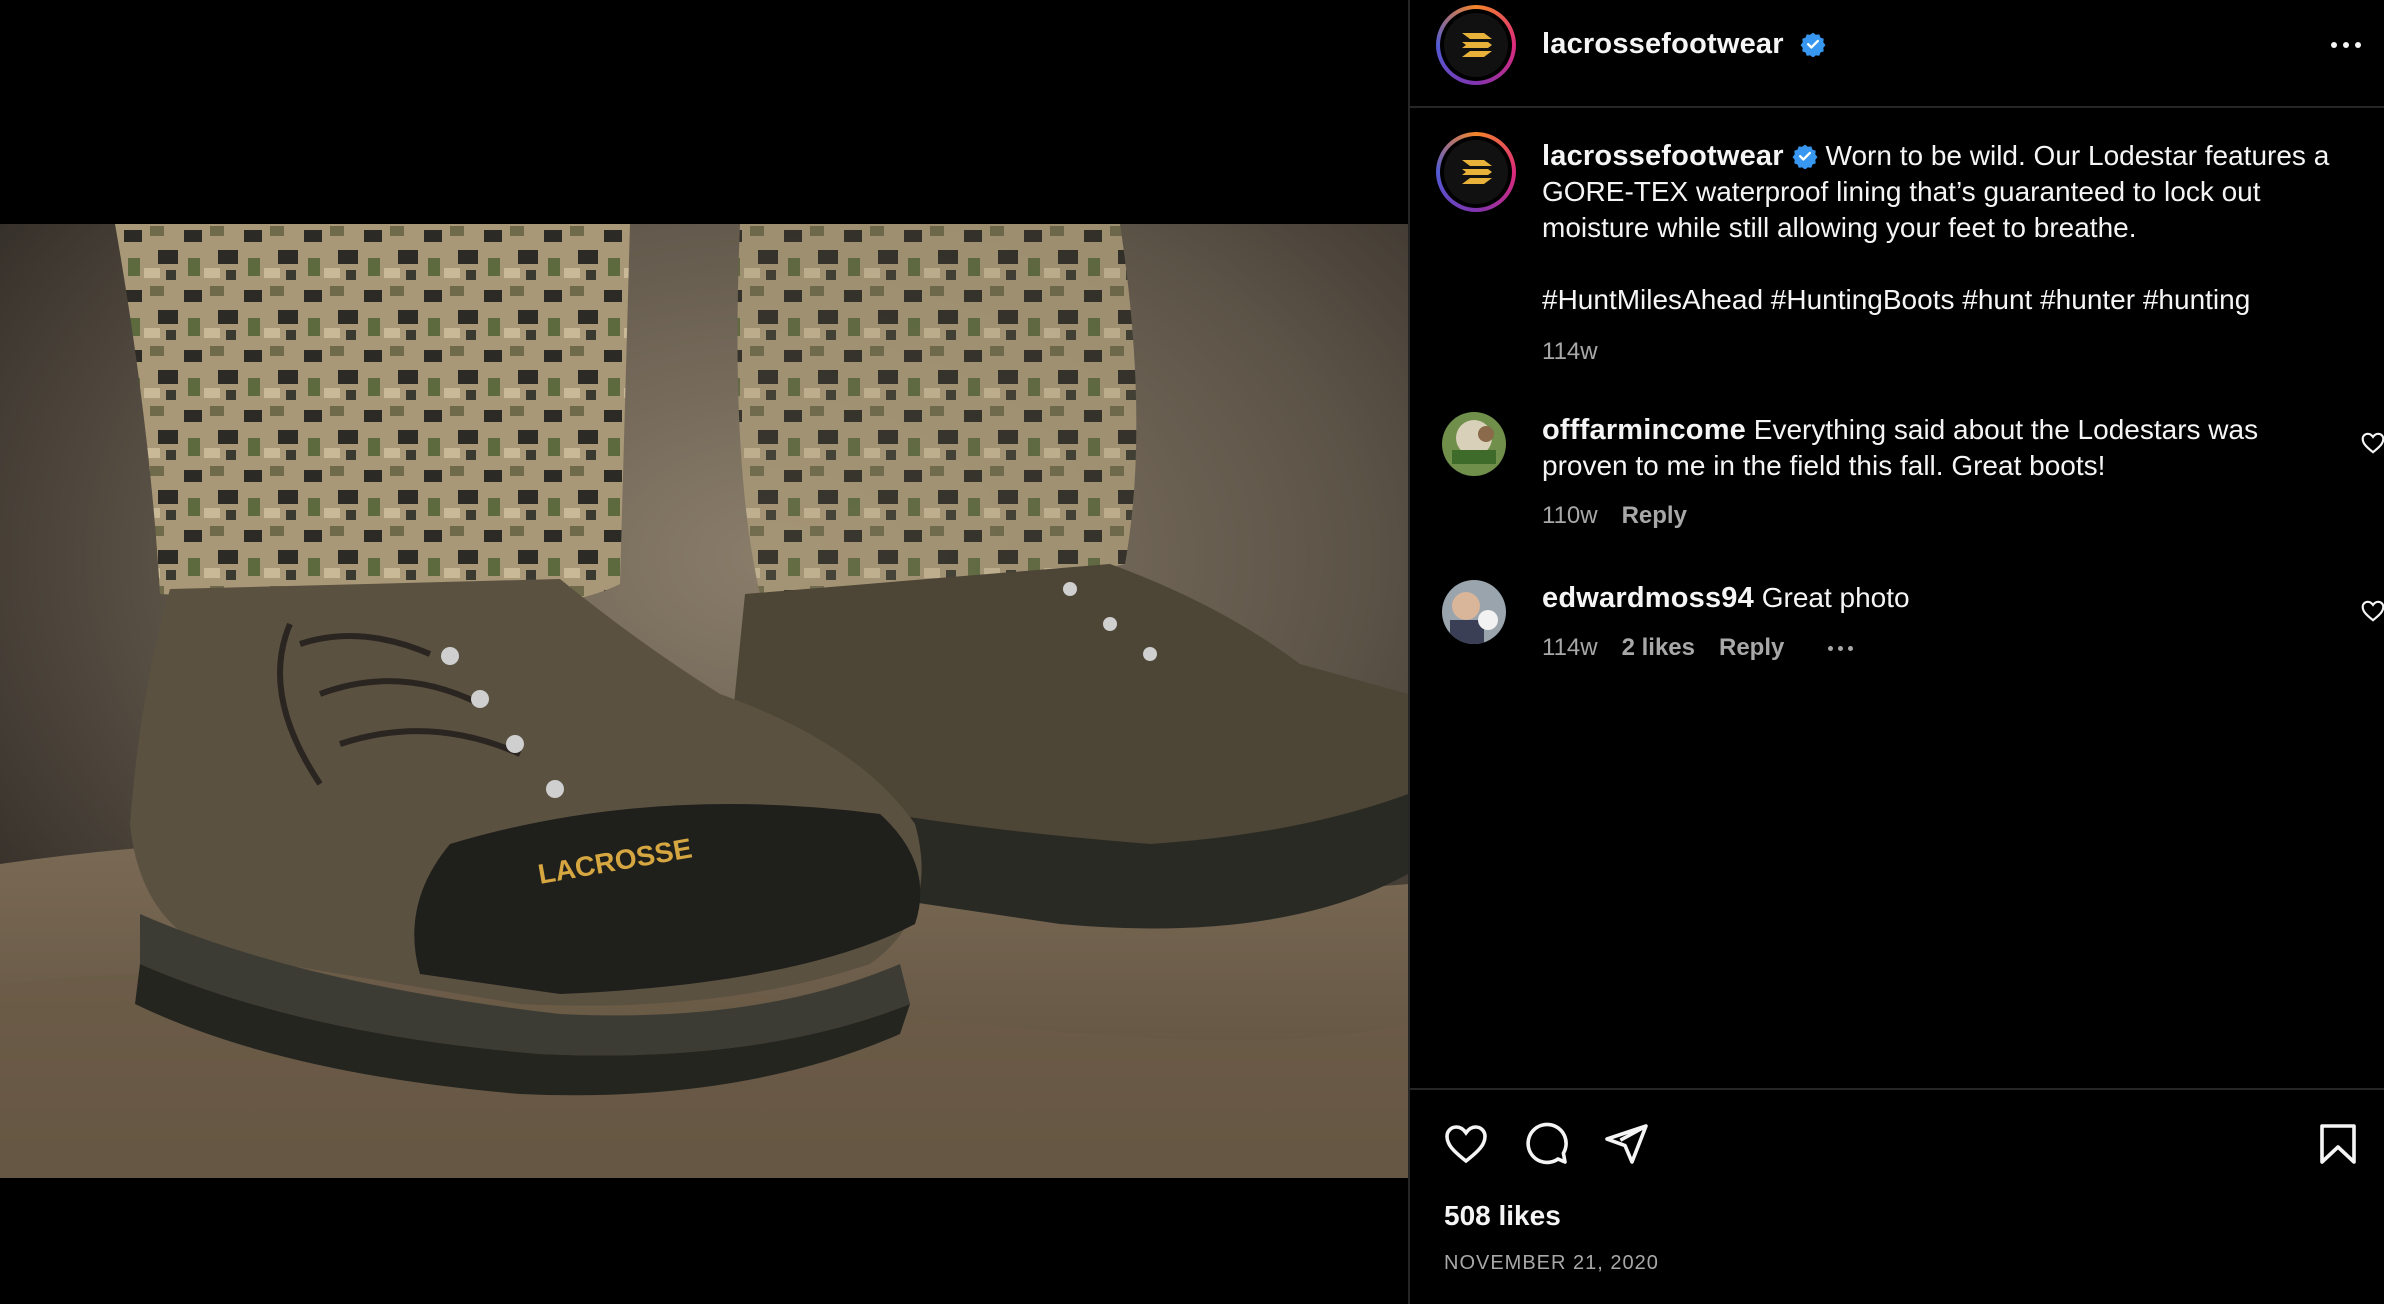 This screenshot has width=2384, height=1304. I want to click on comment-username: offfarmincome, so click(1644, 430).